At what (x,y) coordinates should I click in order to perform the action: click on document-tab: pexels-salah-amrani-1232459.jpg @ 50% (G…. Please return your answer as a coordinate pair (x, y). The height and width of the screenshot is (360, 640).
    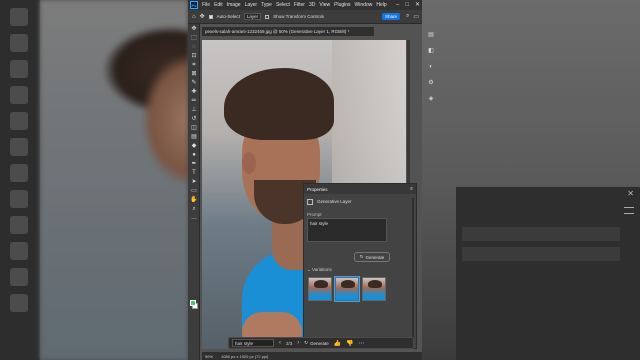
    Looking at the image, I should click on (288, 31).